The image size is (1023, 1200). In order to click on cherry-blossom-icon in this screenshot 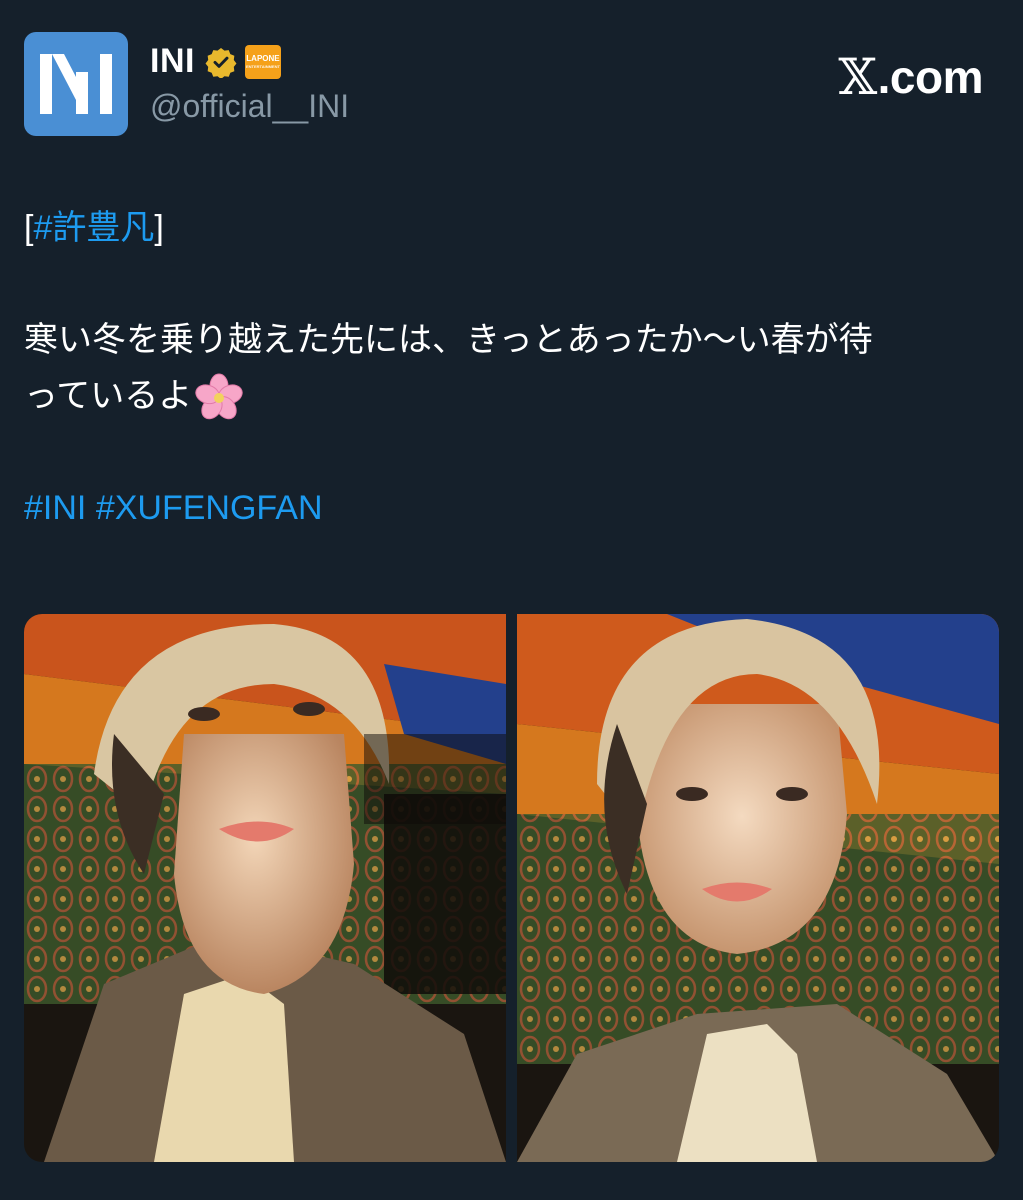, I will do `click(219, 396)`.